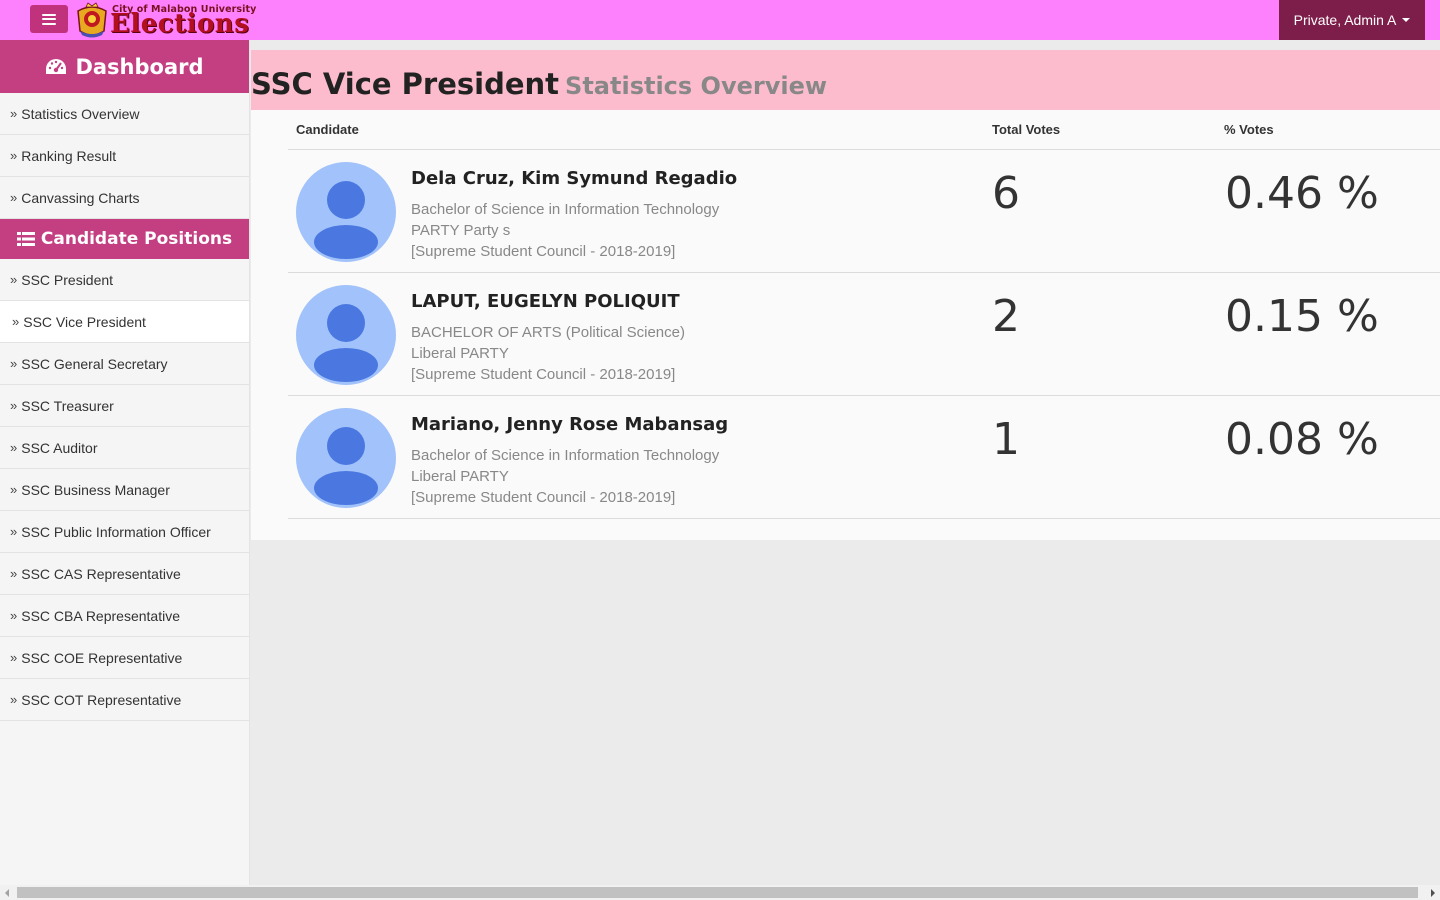 The height and width of the screenshot is (900, 1440). What do you see at coordinates (94, 363) in the screenshot?
I see `sidebar-item-label: SSC General Secretary` at bounding box center [94, 363].